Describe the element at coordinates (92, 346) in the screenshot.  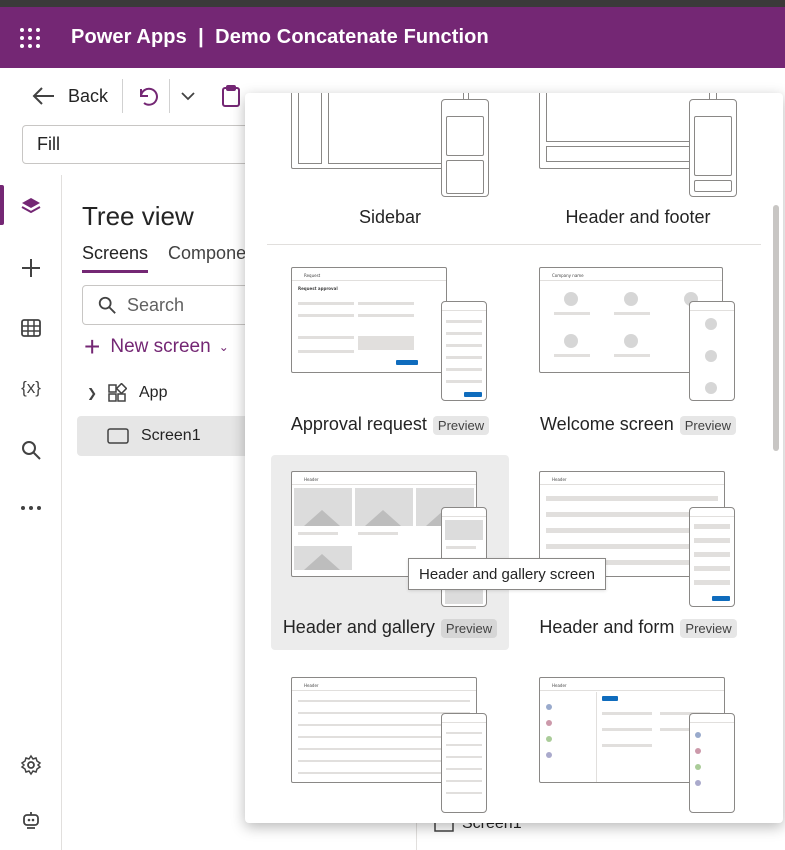
I see `plus-icon: +` at that location.